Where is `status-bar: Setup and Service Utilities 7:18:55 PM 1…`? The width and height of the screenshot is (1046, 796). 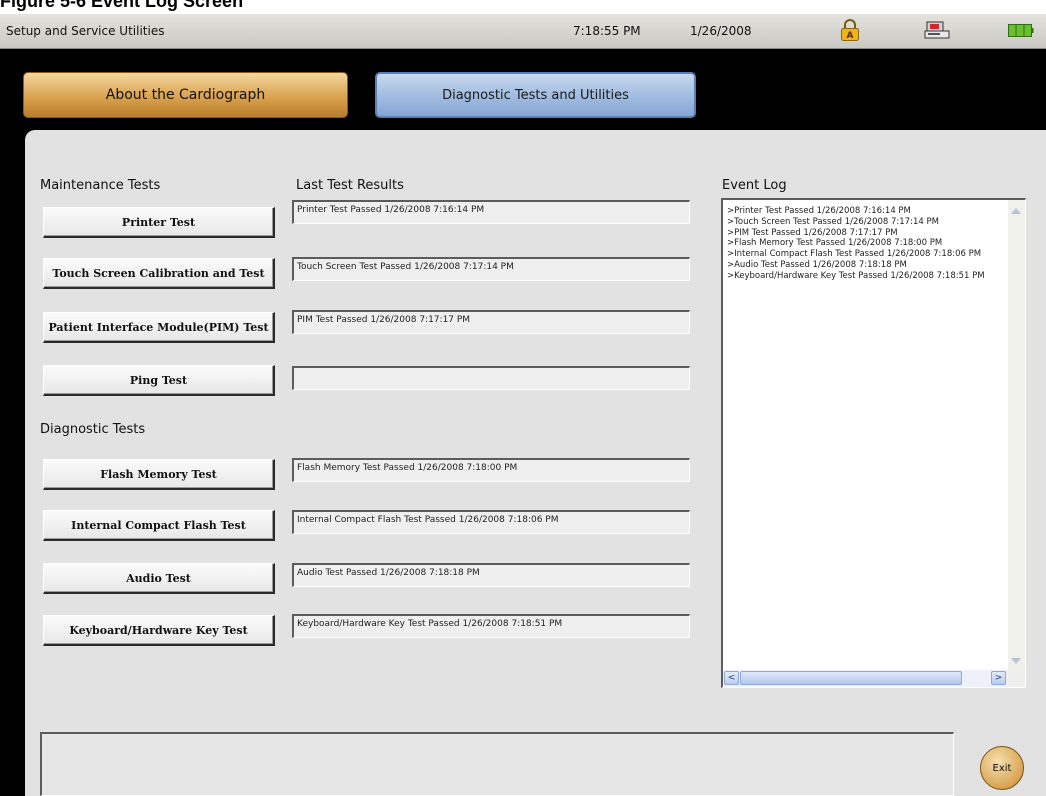 status-bar: Setup and Service Utilities 7:18:55 PM 1… is located at coordinates (523, 31).